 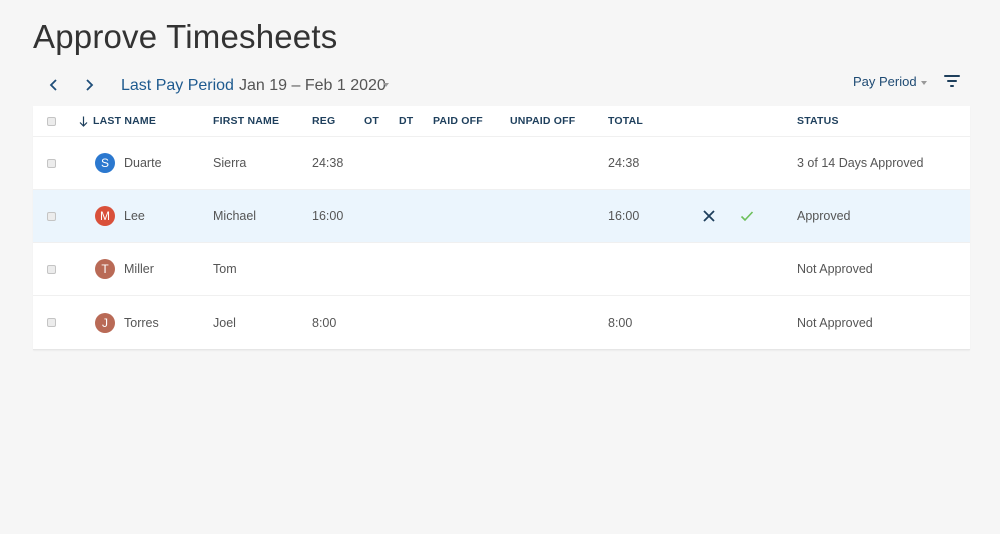 What do you see at coordinates (139, 269) in the screenshot?
I see `last-name: Miller` at bounding box center [139, 269].